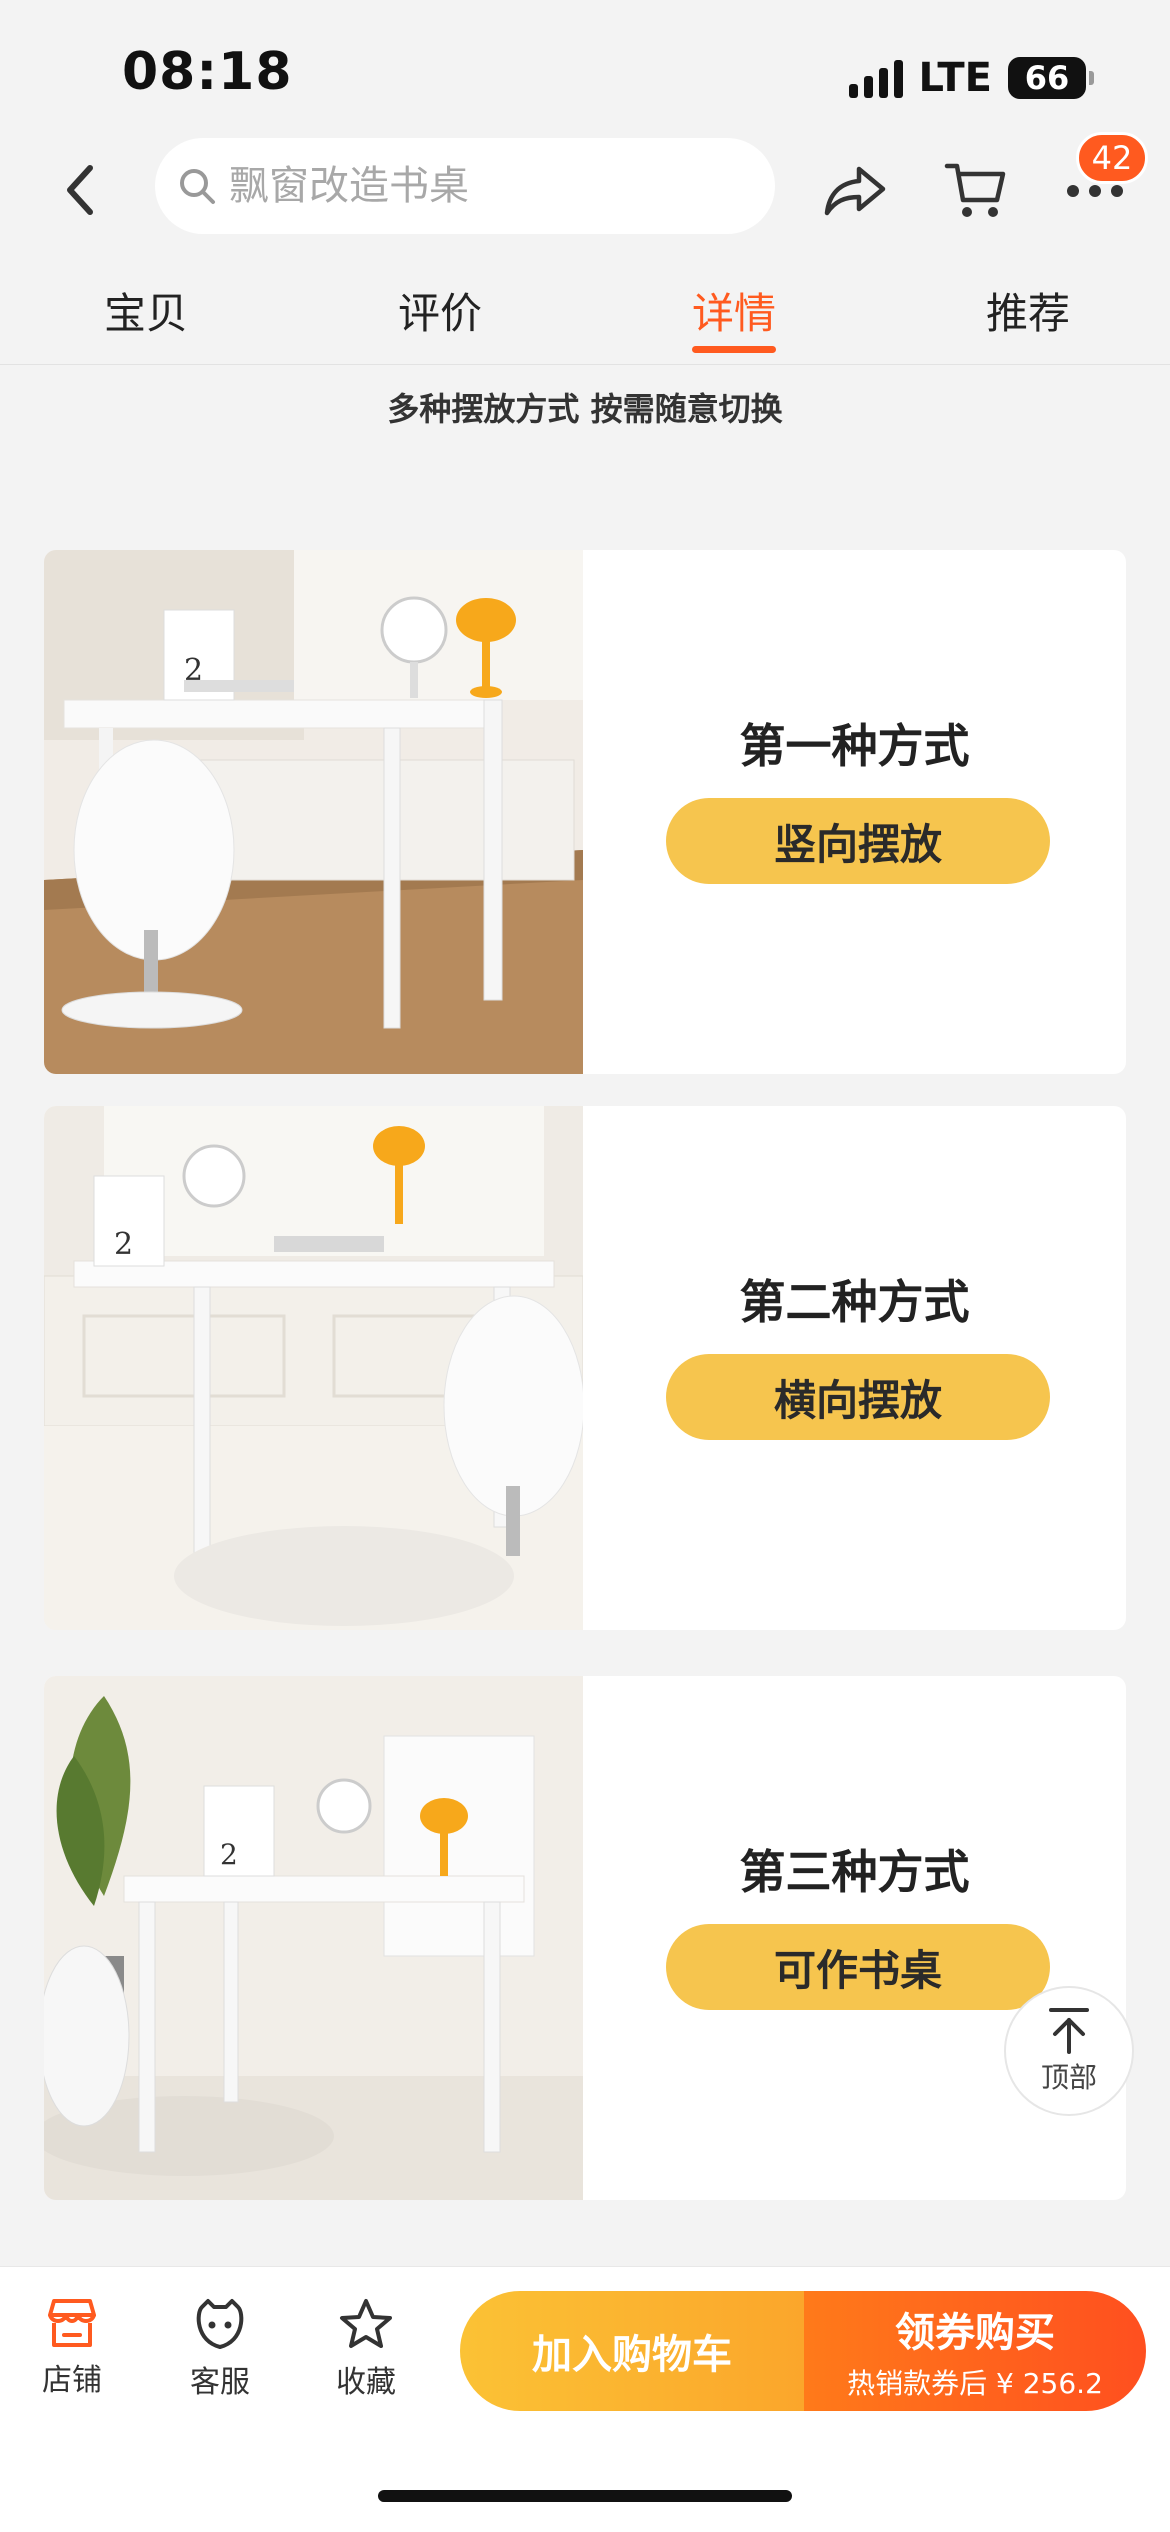  Describe the element at coordinates (1069, 2031) in the screenshot. I see `arrow-up-icon` at that location.